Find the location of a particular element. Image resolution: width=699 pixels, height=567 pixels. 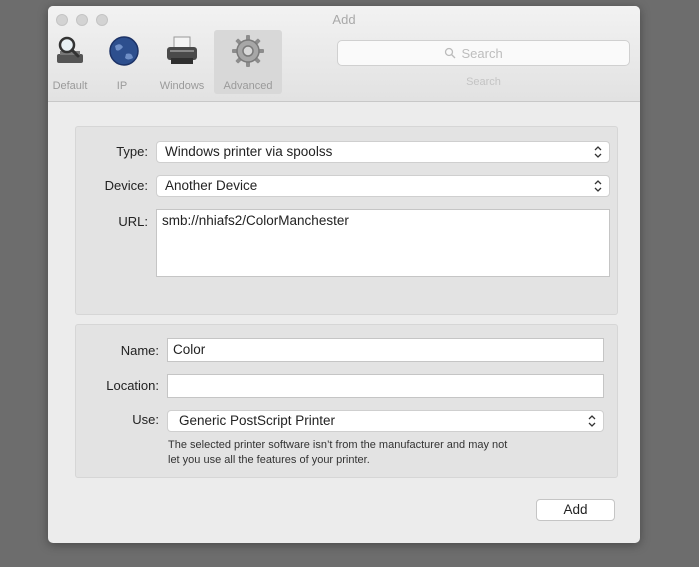

tab-default-label: Default is located at coordinates (70, 86).